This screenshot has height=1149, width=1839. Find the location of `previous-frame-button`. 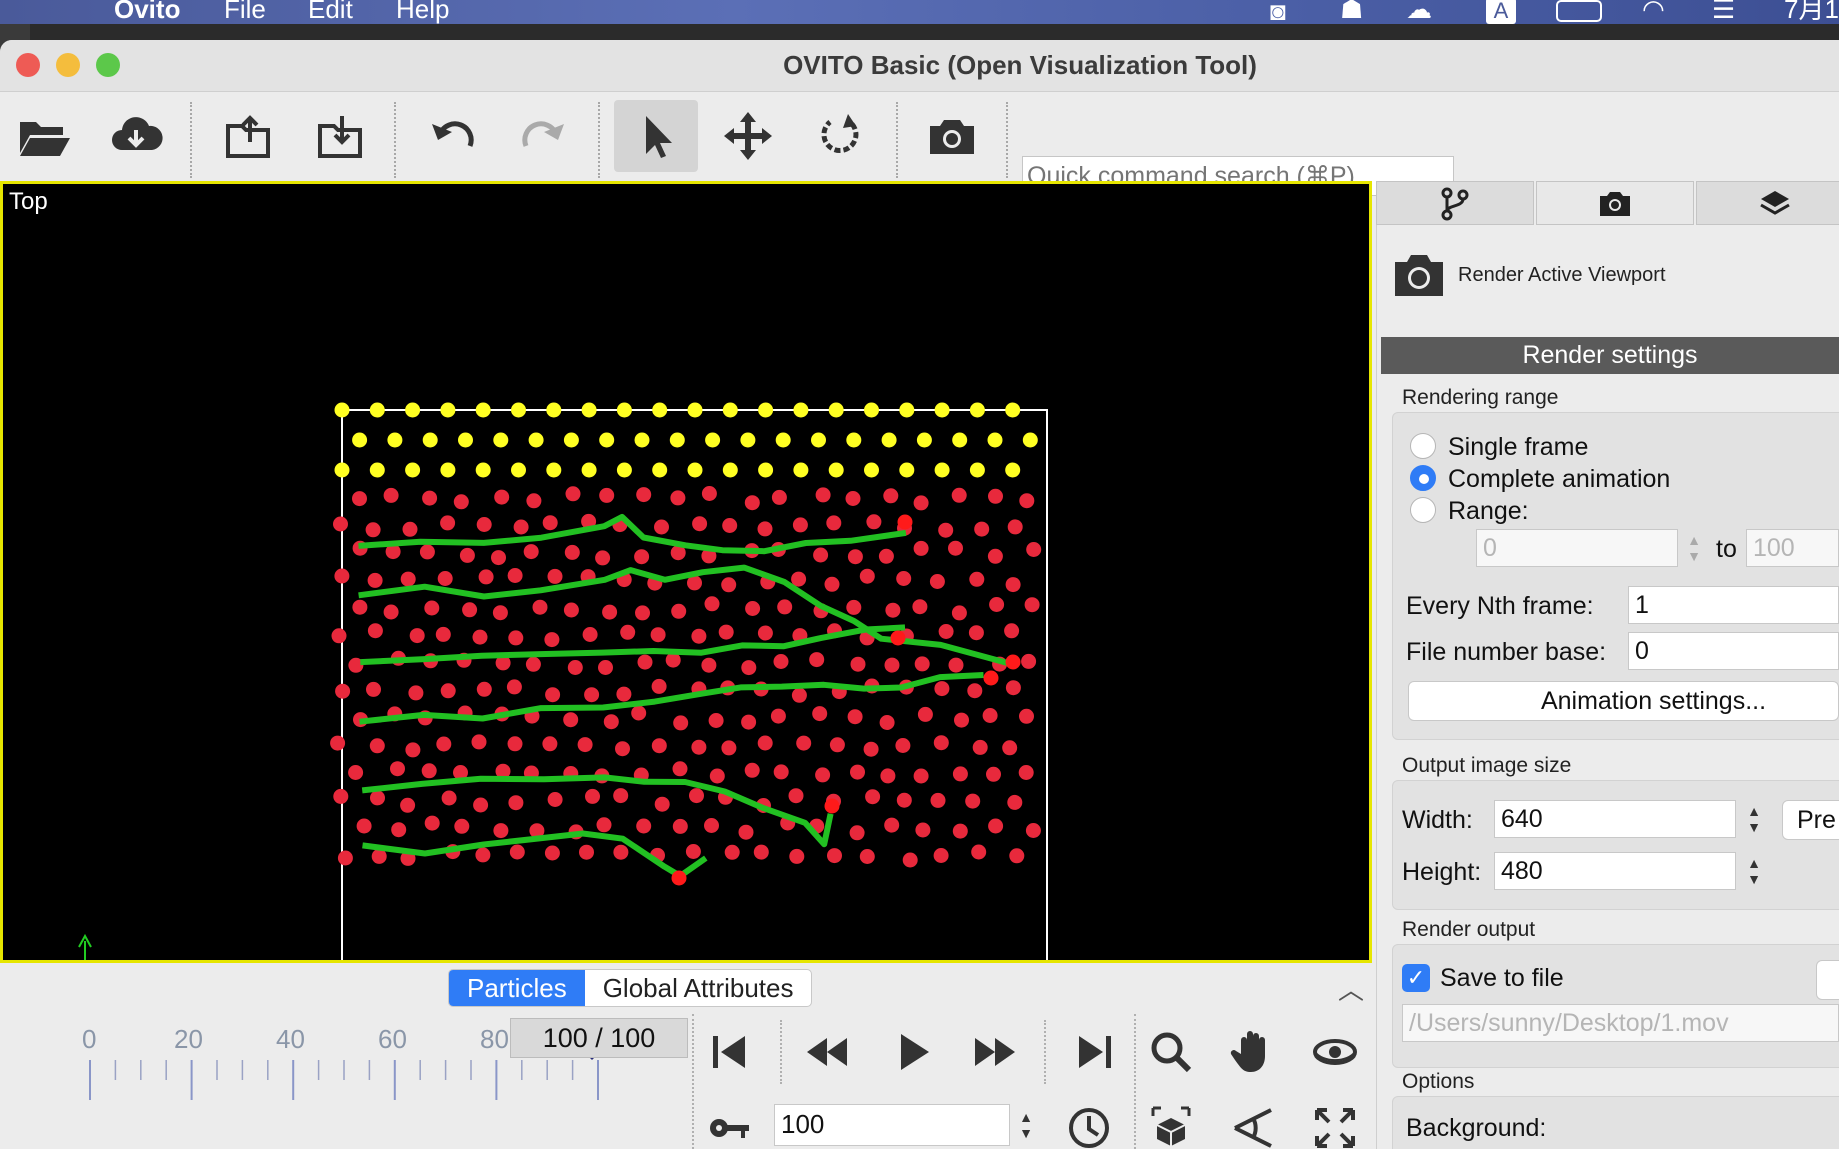

previous-frame-button is located at coordinates (827, 1052).